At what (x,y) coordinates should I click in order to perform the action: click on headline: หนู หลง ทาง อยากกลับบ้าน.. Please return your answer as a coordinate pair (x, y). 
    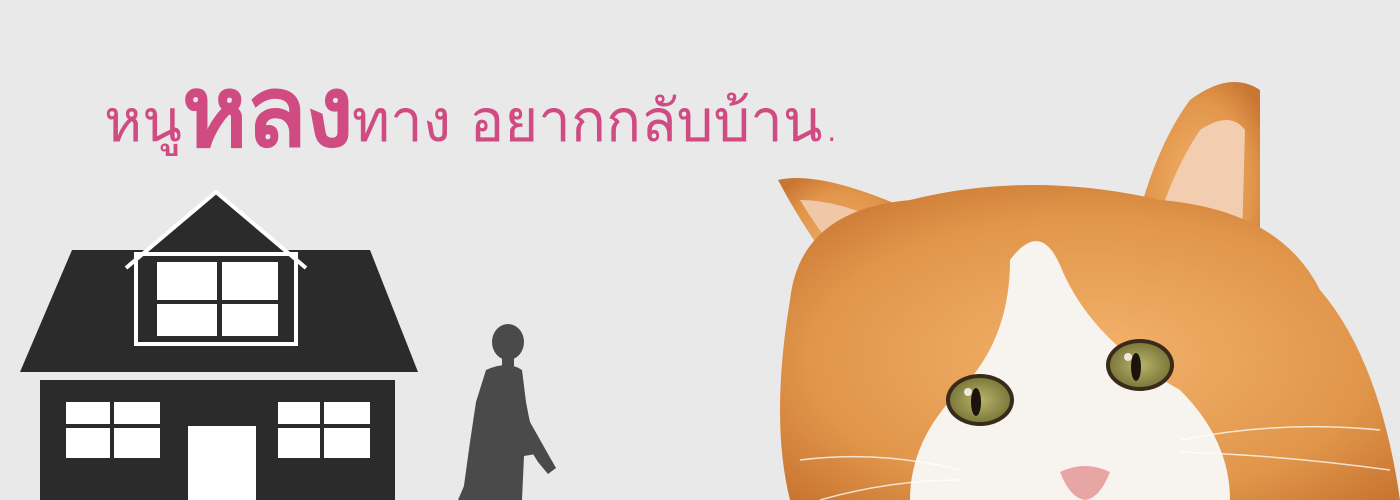
    Looking at the image, I should click on (472, 108).